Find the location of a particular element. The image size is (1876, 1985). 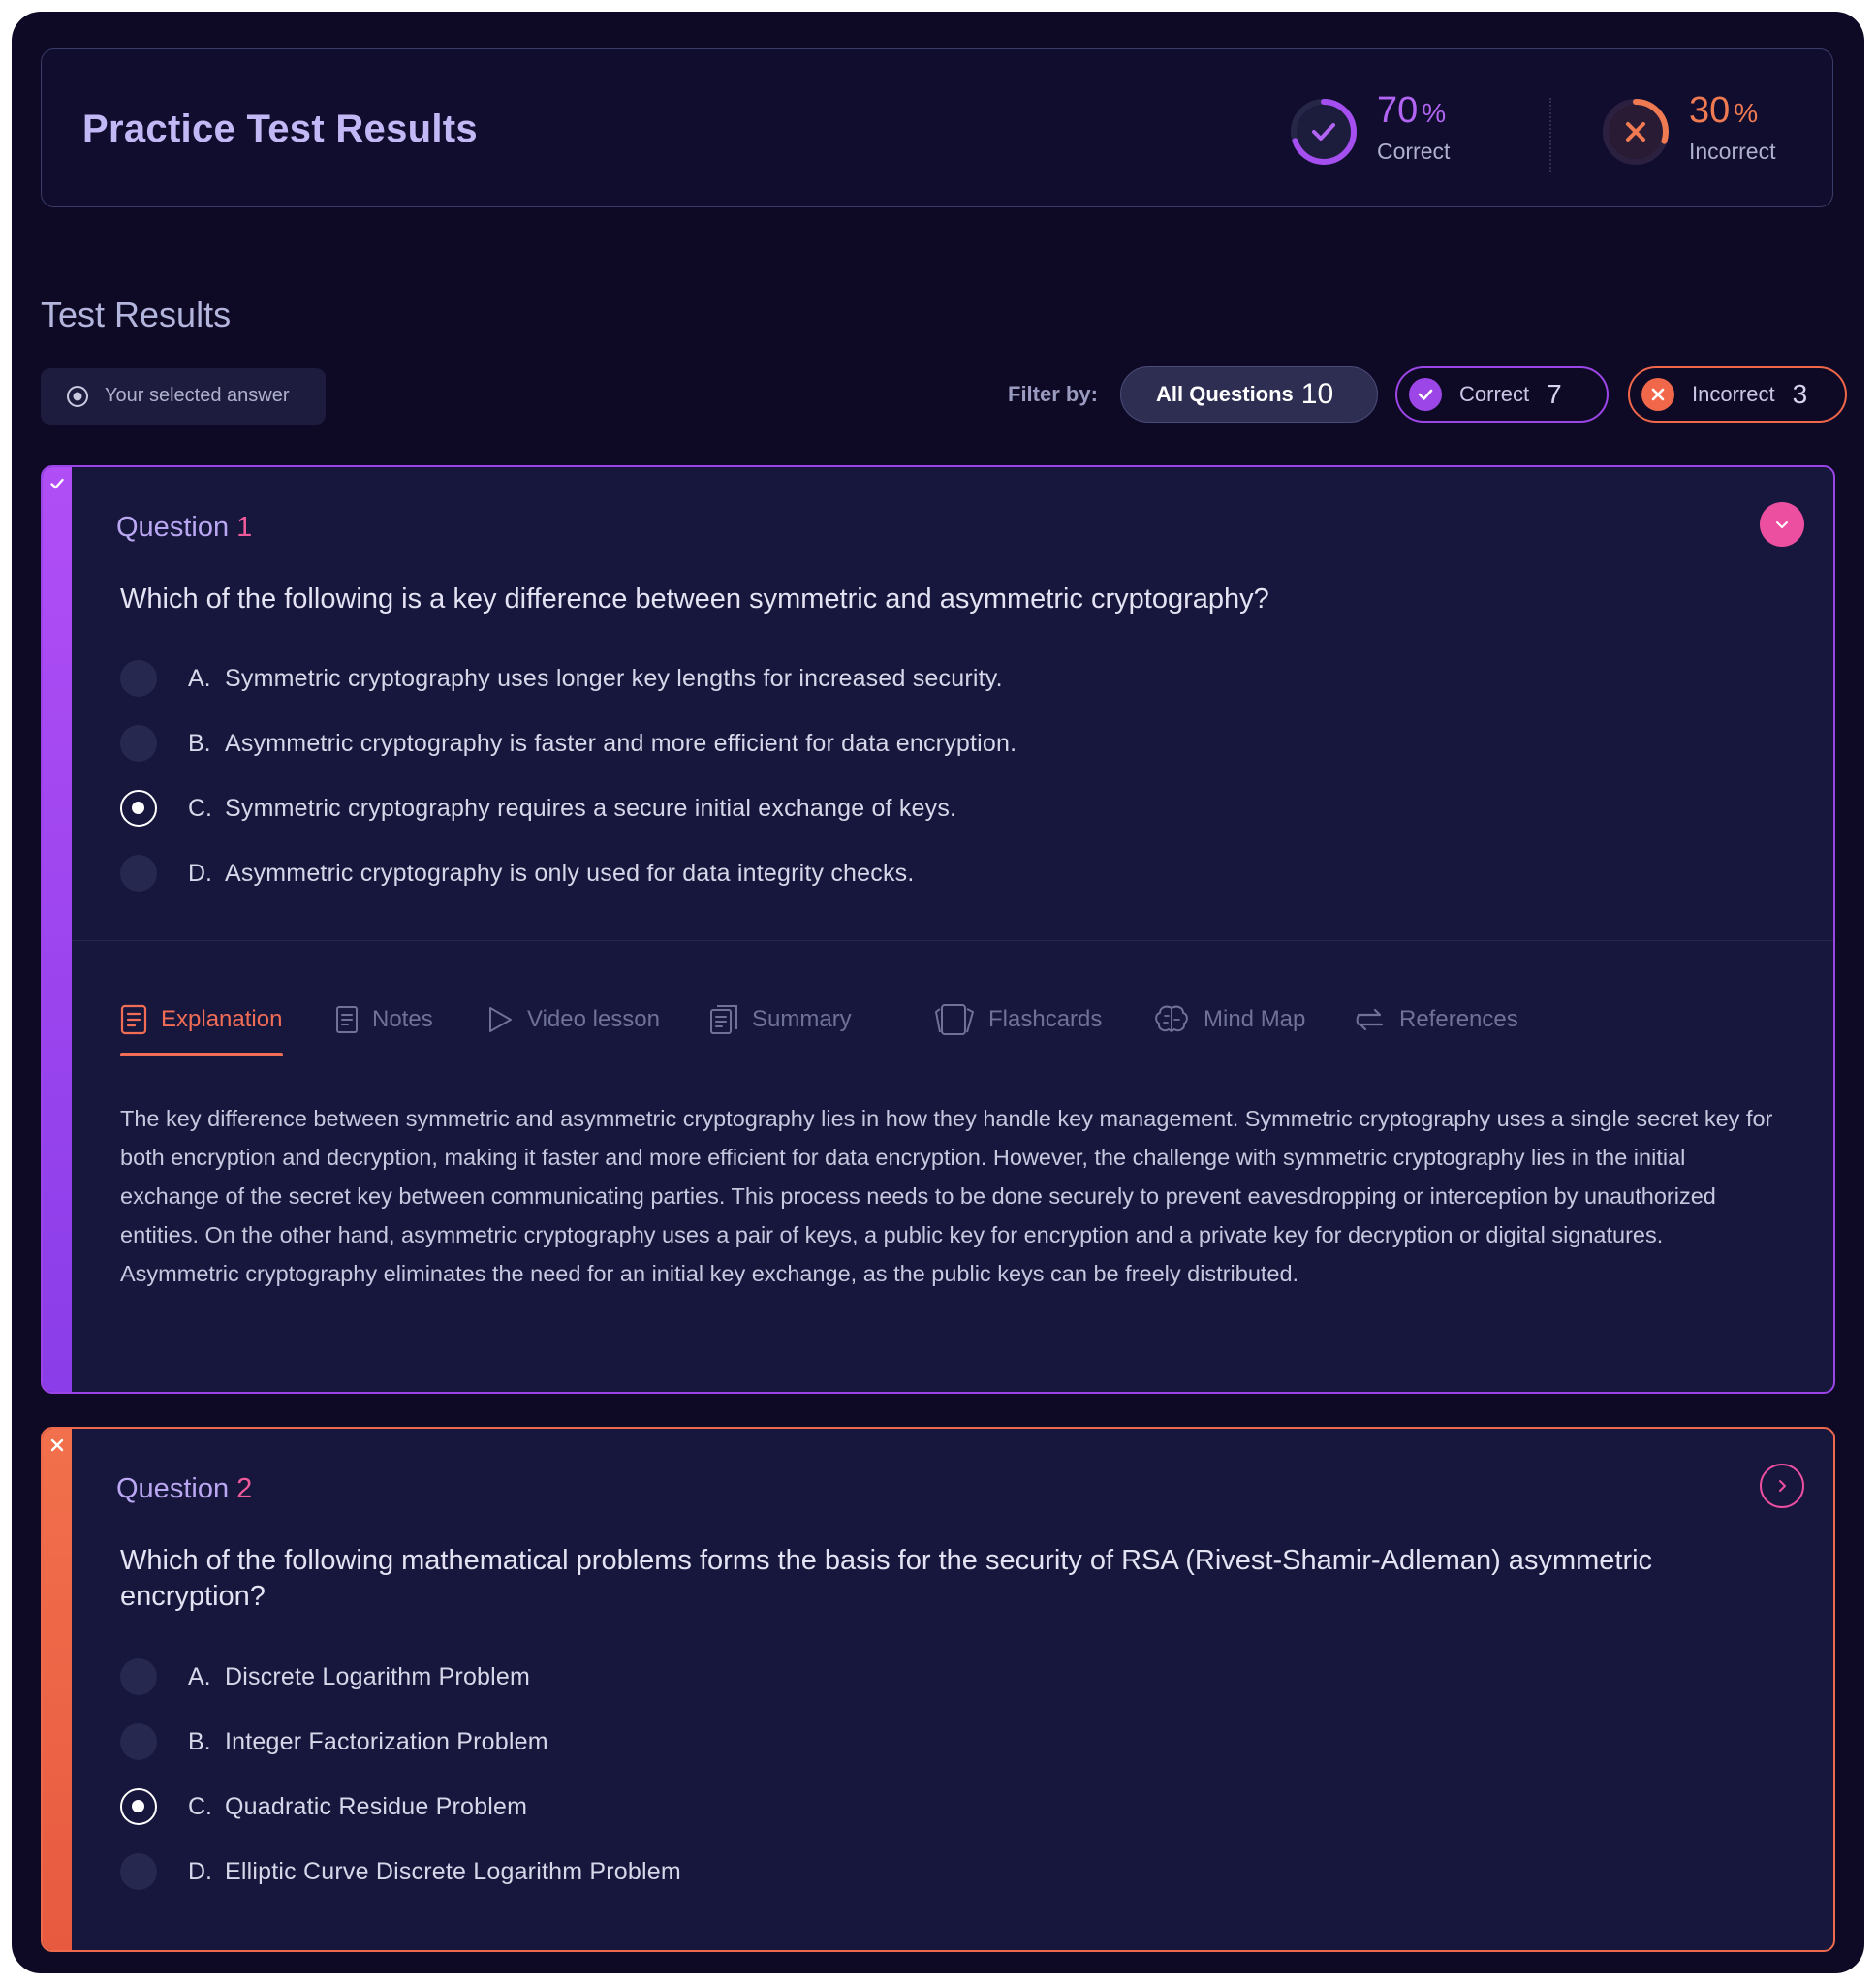

swap-arrows-icon is located at coordinates (1370, 1019).